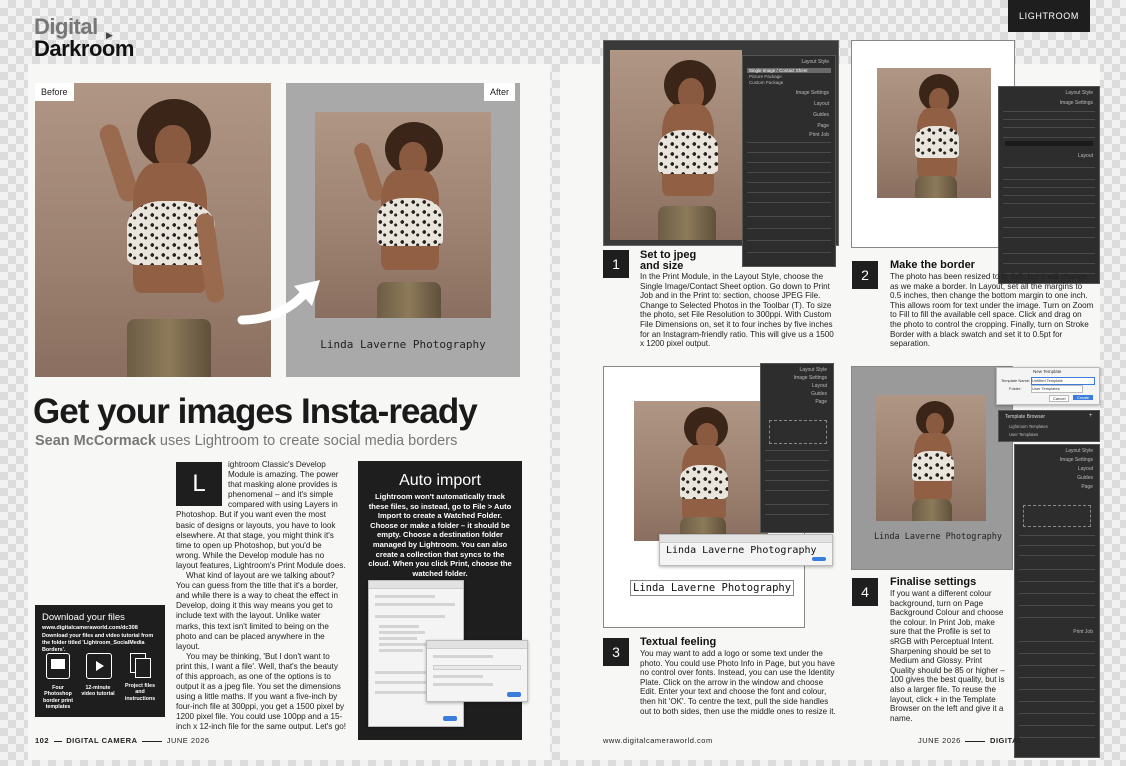  Describe the element at coordinates (865, 592) in the screenshot. I see `step4-number: 4` at that location.